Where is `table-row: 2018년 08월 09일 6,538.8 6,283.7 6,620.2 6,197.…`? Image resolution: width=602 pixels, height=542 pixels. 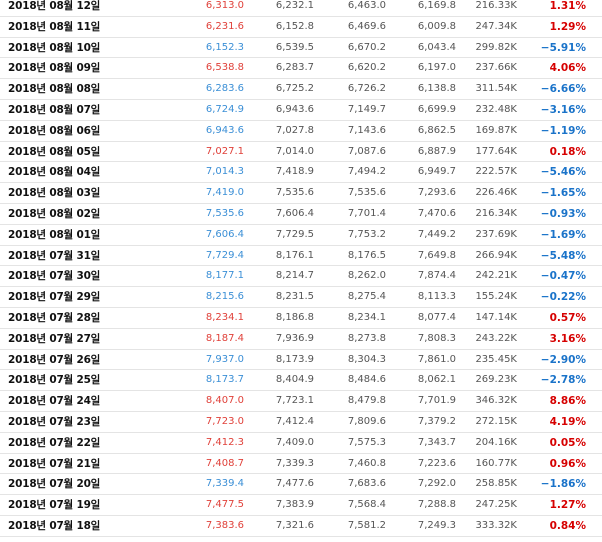 table-row: 2018년 08월 09일 6,538.8 6,283.7 6,620.2 6,197.… is located at coordinates (301, 69).